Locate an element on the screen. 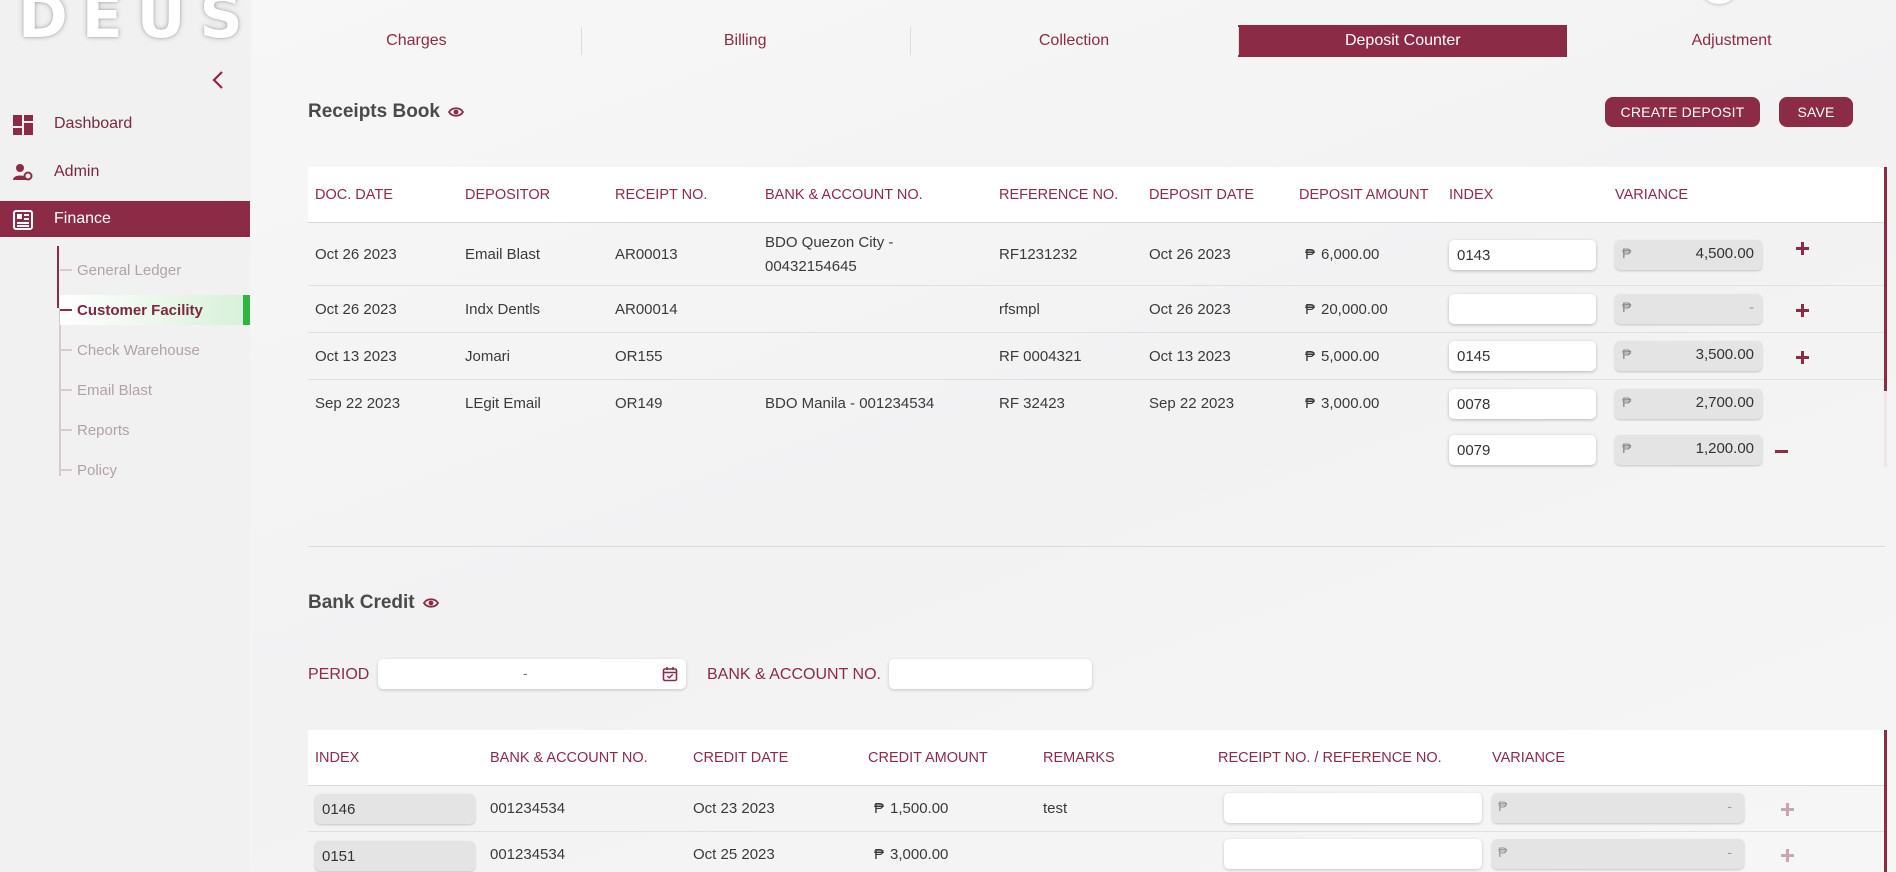 Image resolution: width=1896 pixels, height=872 pixels. depositor: Indx Dentls is located at coordinates (503, 309).